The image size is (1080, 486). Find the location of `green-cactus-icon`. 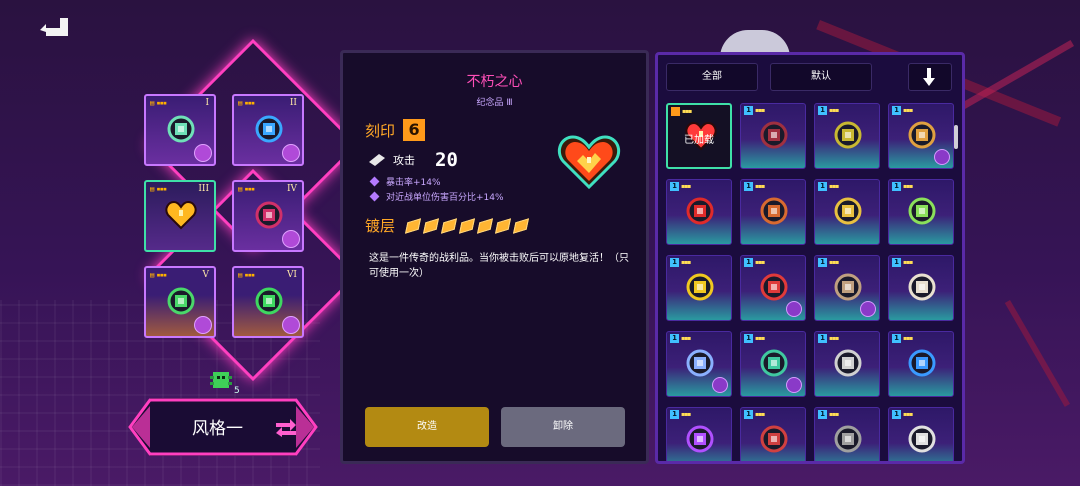

green-cactus-icon is located at coordinates (270, 302).